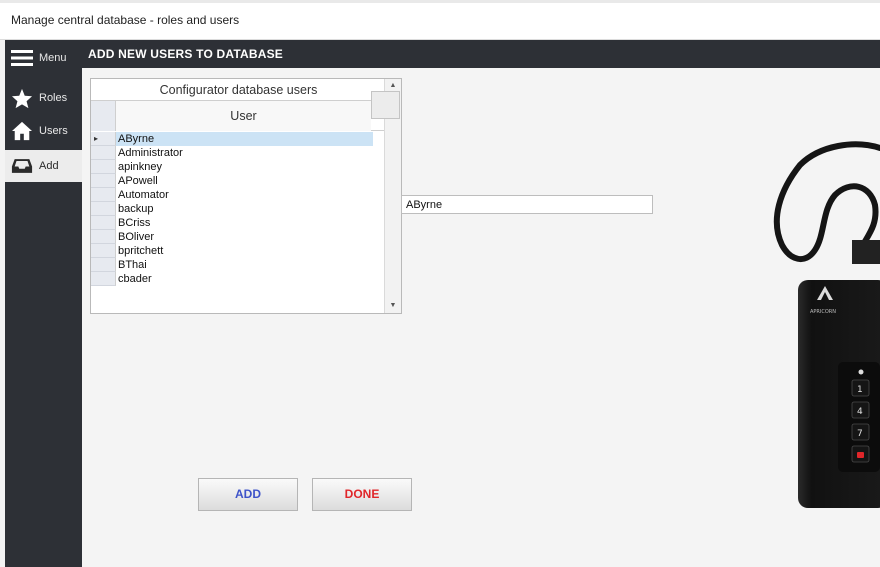  What do you see at coordinates (244, 139) in the screenshot?
I see `user-cell: AByrne` at bounding box center [244, 139].